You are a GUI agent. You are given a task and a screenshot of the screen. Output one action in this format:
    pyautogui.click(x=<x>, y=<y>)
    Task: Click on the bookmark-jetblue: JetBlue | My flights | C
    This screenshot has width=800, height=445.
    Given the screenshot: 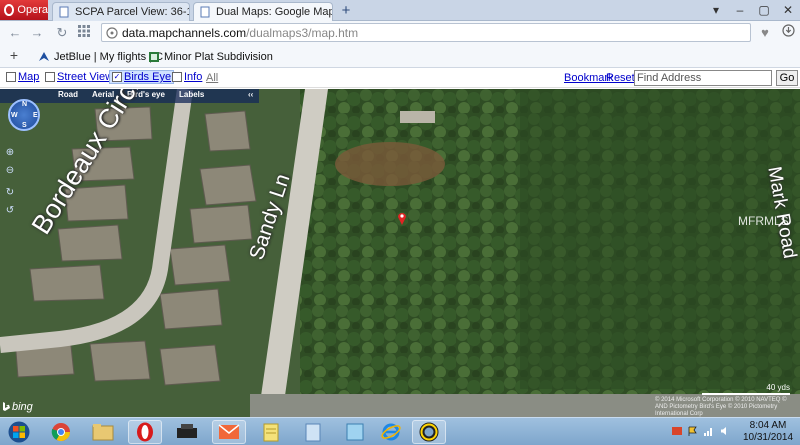 What is the action you would take?
    pyautogui.click(x=100, y=56)
    